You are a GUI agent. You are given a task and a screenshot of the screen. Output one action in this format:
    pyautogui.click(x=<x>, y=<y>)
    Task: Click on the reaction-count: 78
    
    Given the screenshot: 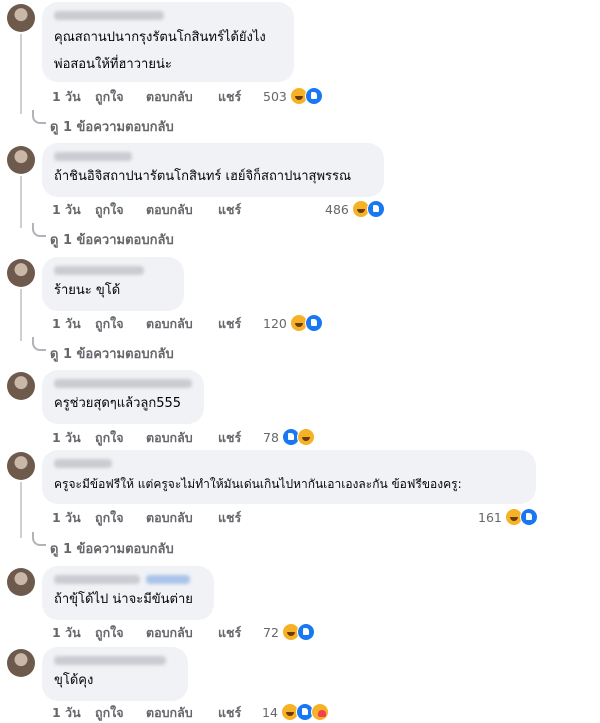 What is the action you would take?
    pyautogui.click(x=271, y=437)
    